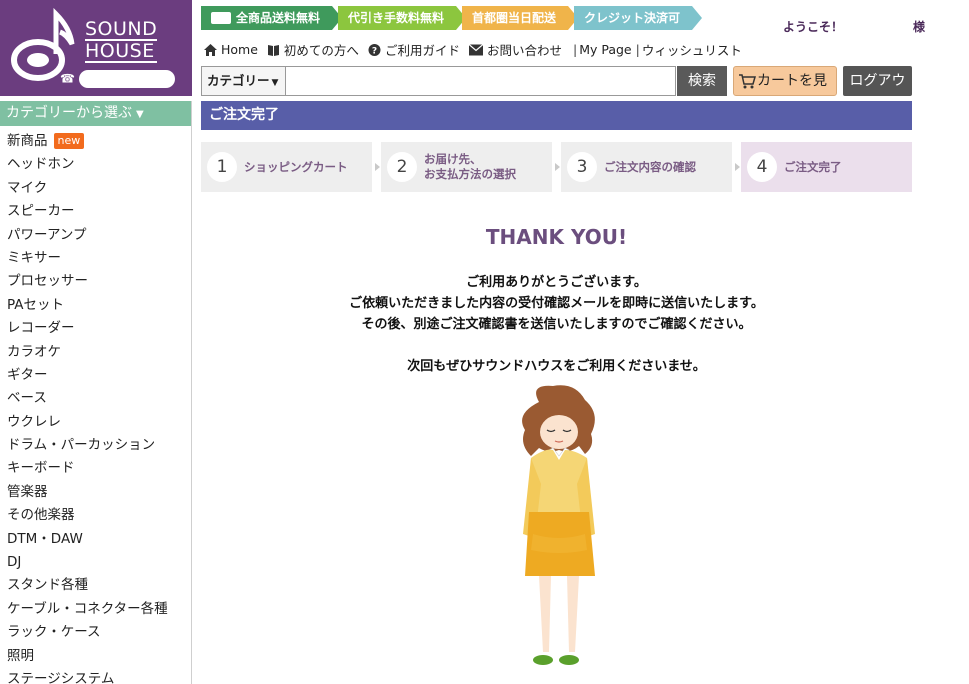 This screenshot has width=969, height=684. What do you see at coordinates (296, 166) in the screenshot?
I see `step-label: ショッピングカート` at bounding box center [296, 166].